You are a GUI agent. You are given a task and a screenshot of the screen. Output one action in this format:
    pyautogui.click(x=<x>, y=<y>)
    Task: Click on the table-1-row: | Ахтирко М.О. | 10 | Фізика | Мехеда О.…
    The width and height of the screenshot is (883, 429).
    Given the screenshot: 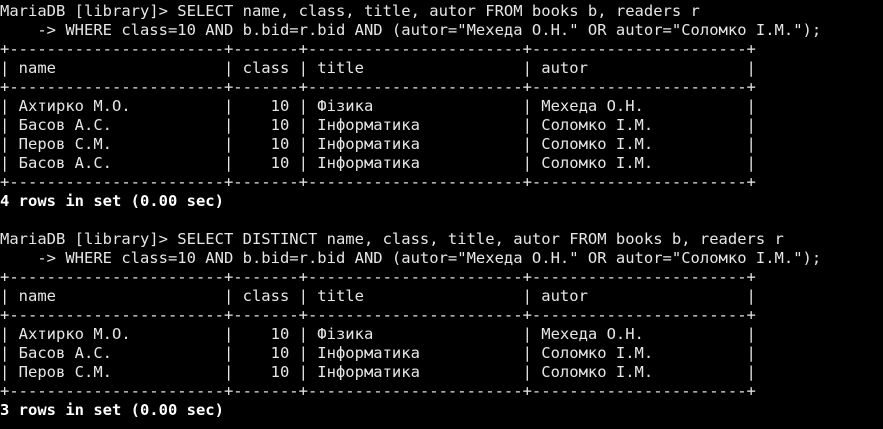 What is the action you would take?
    pyautogui.click(x=378, y=106)
    